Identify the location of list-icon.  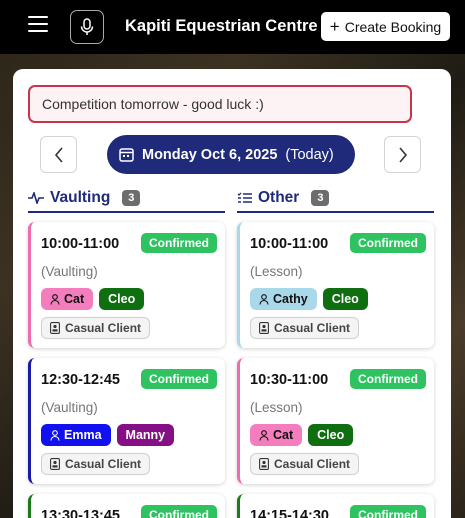
(244, 197).